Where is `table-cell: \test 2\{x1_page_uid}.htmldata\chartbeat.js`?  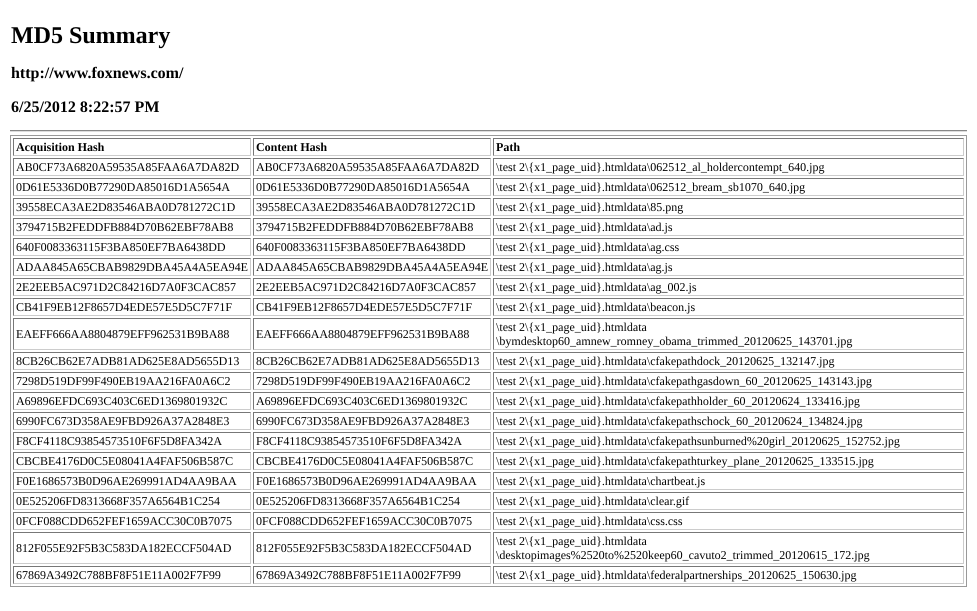 table-cell: \test 2\{x1_page_uid}.htmldata\chartbeat.js is located at coordinates (728, 481).